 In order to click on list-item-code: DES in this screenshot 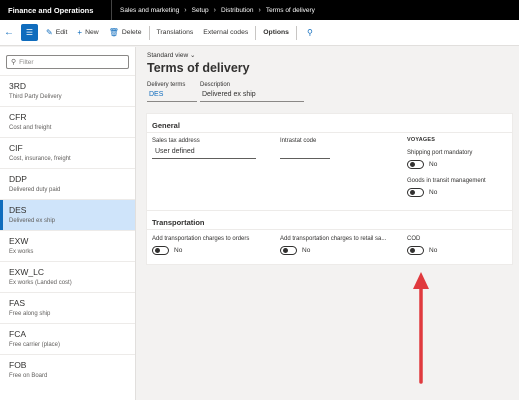, I will do `click(18, 210)`.